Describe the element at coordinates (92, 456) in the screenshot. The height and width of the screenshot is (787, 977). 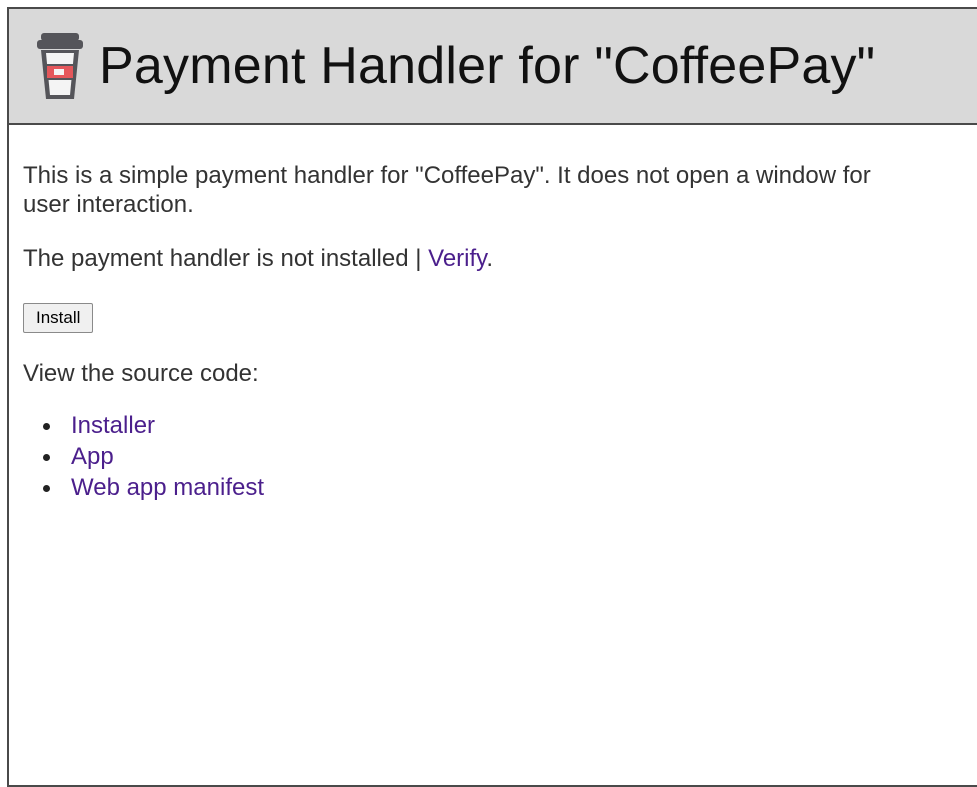
I see `app-link: App` at that location.